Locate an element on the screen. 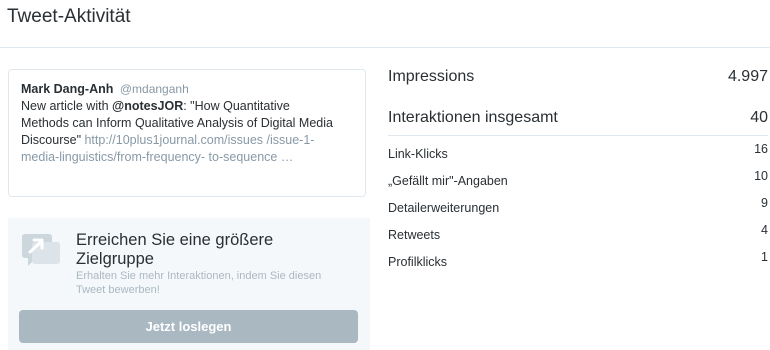 The width and height of the screenshot is (770, 350). metric-value: 9 is located at coordinates (764, 203).